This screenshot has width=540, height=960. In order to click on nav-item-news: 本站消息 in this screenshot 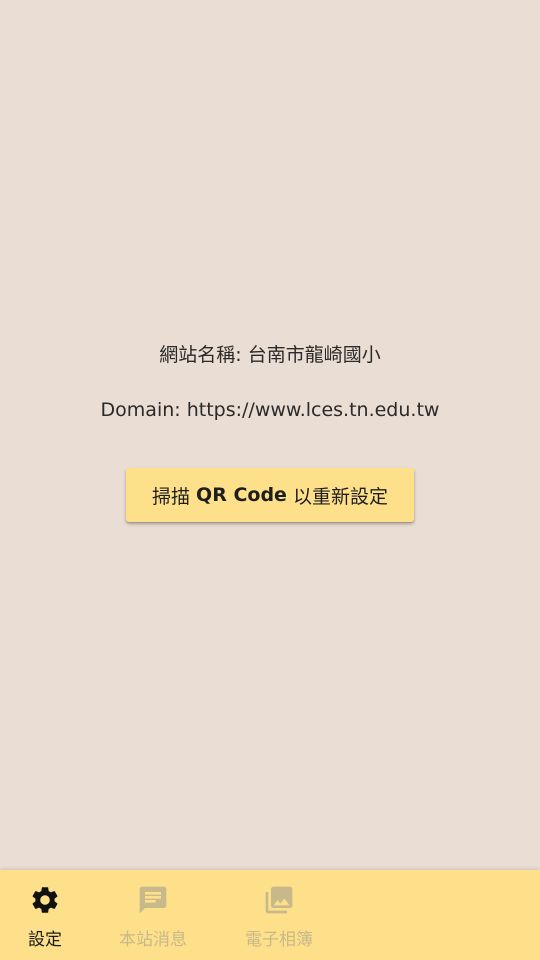, I will do `click(153, 915)`.